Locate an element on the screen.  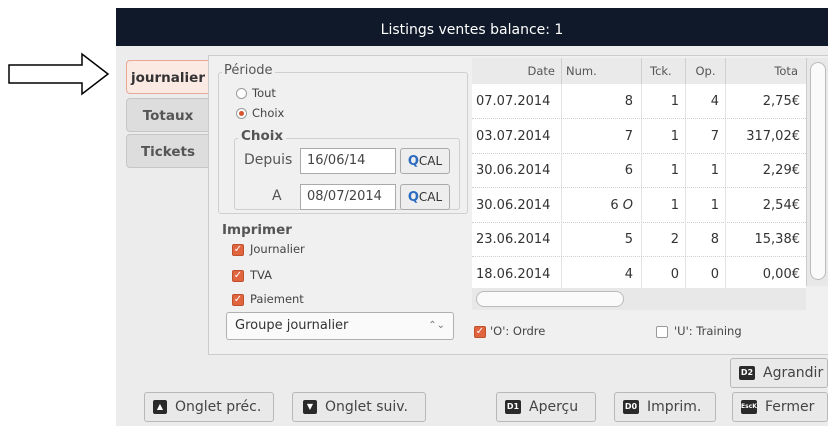
col-header-date: Date is located at coordinates (517, 71).